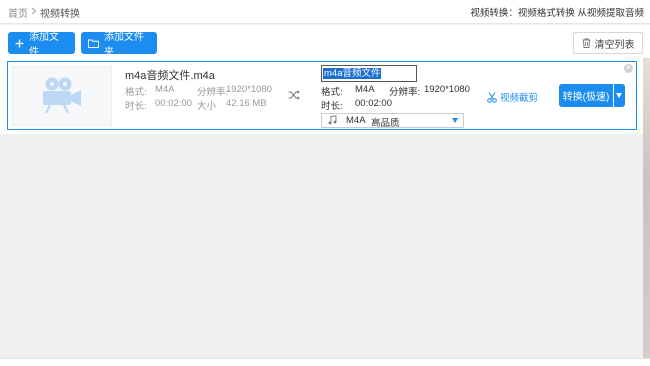 The height and width of the screenshot is (366, 650). I want to click on source-resolution-value: 1920*1080, so click(249, 89).